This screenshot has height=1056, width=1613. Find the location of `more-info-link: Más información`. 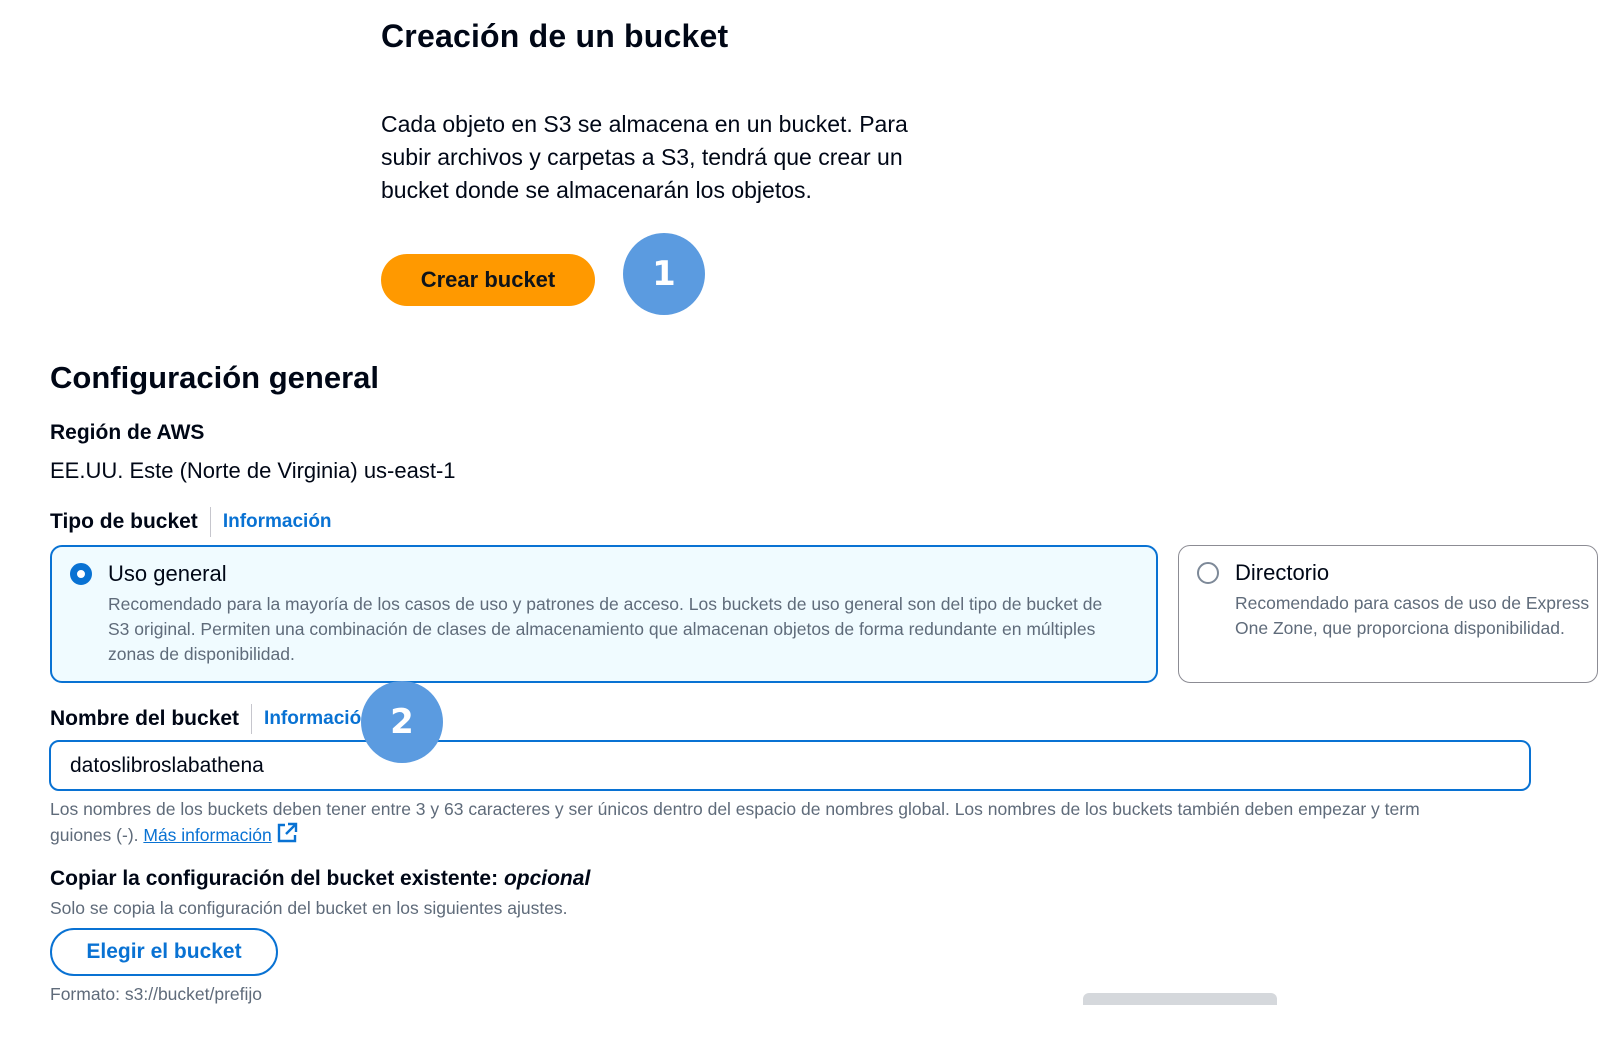

more-info-link: Más información is located at coordinates (207, 835).